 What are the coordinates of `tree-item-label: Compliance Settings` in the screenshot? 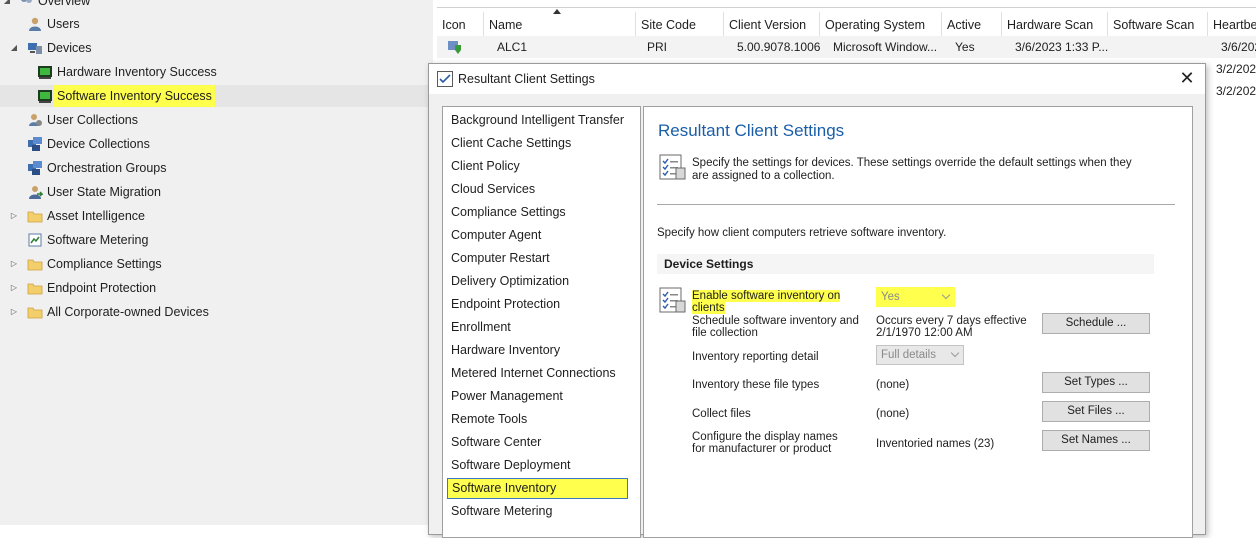 It's located at (104, 264).